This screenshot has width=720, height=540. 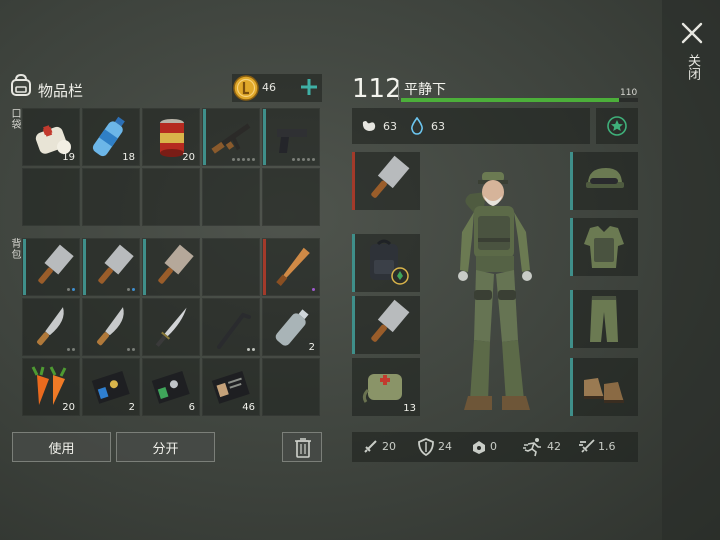 I want to click on xp-bar, so click(x=519, y=100).